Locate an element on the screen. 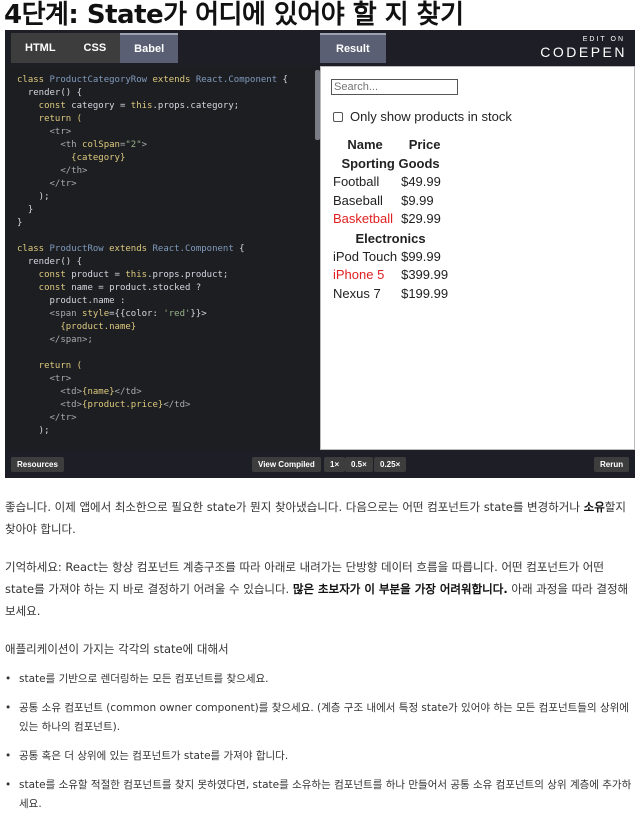 The height and width of the screenshot is (827, 640). category-row: Electronics is located at coordinates (390, 238).